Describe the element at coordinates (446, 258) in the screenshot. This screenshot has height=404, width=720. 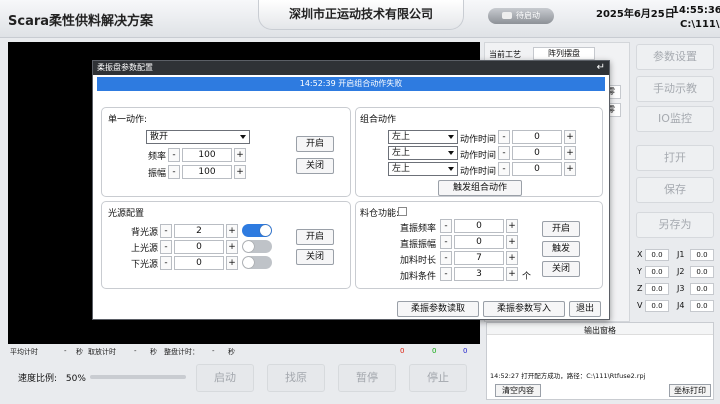
I see `feed-duration-decrement-button: -` at that location.